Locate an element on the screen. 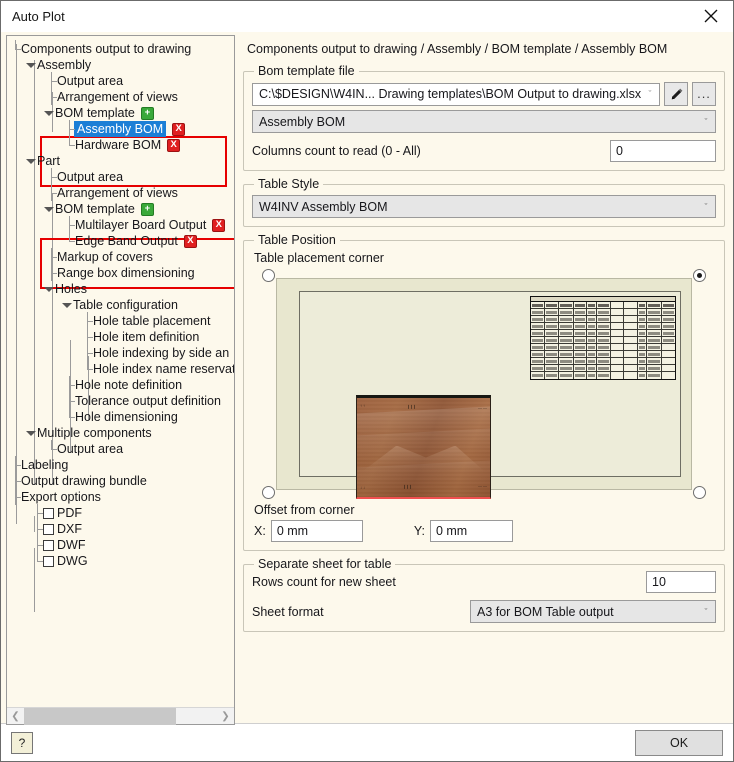 The height and width of the screenshot is (762, 734). tree-item-multiple-components-output-area: Output area is located at coordinates (120, 448).